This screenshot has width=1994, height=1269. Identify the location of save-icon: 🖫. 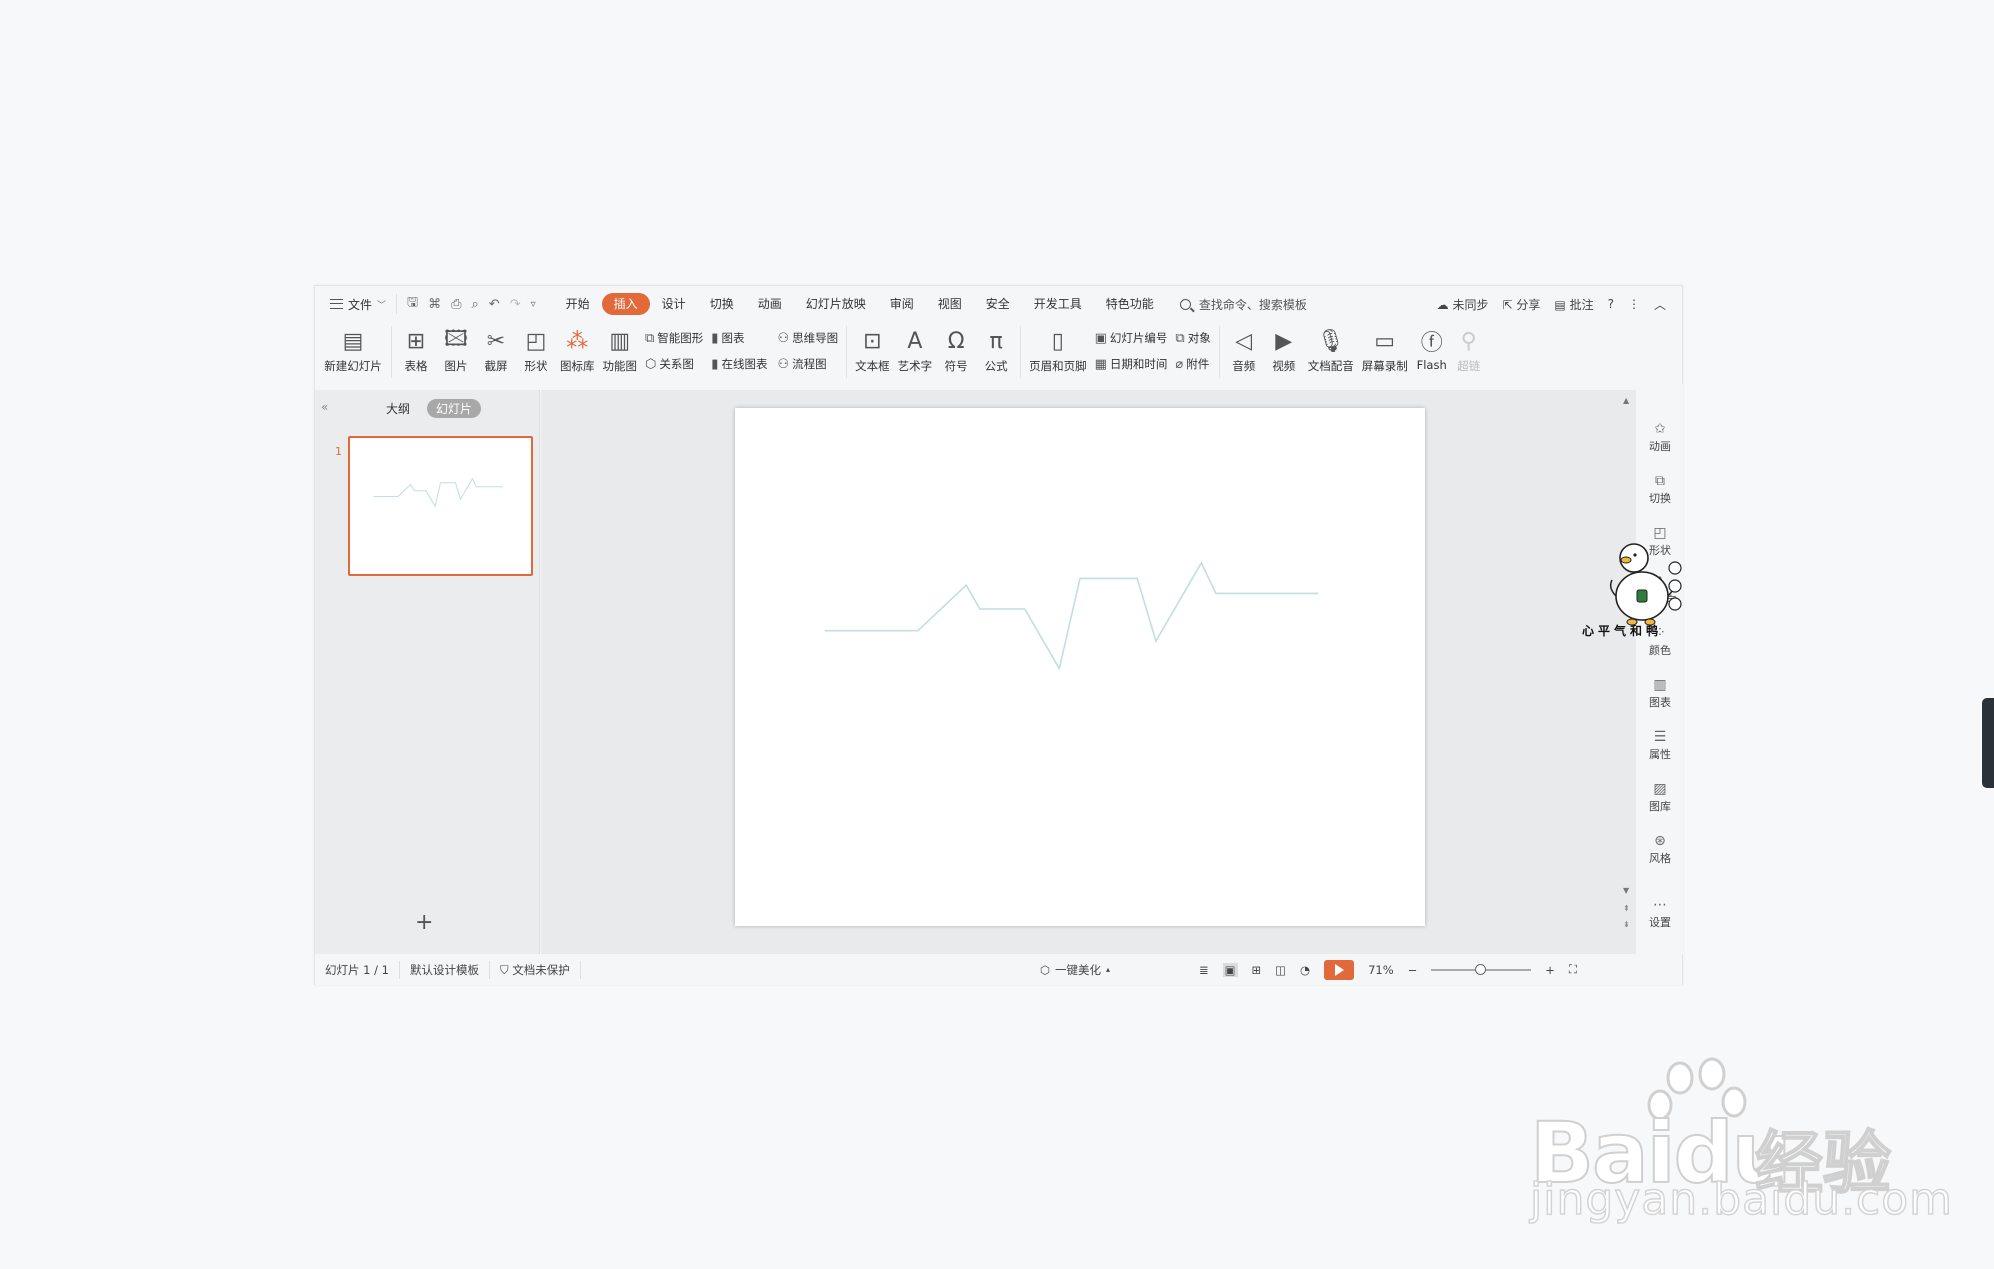
(412, 304).